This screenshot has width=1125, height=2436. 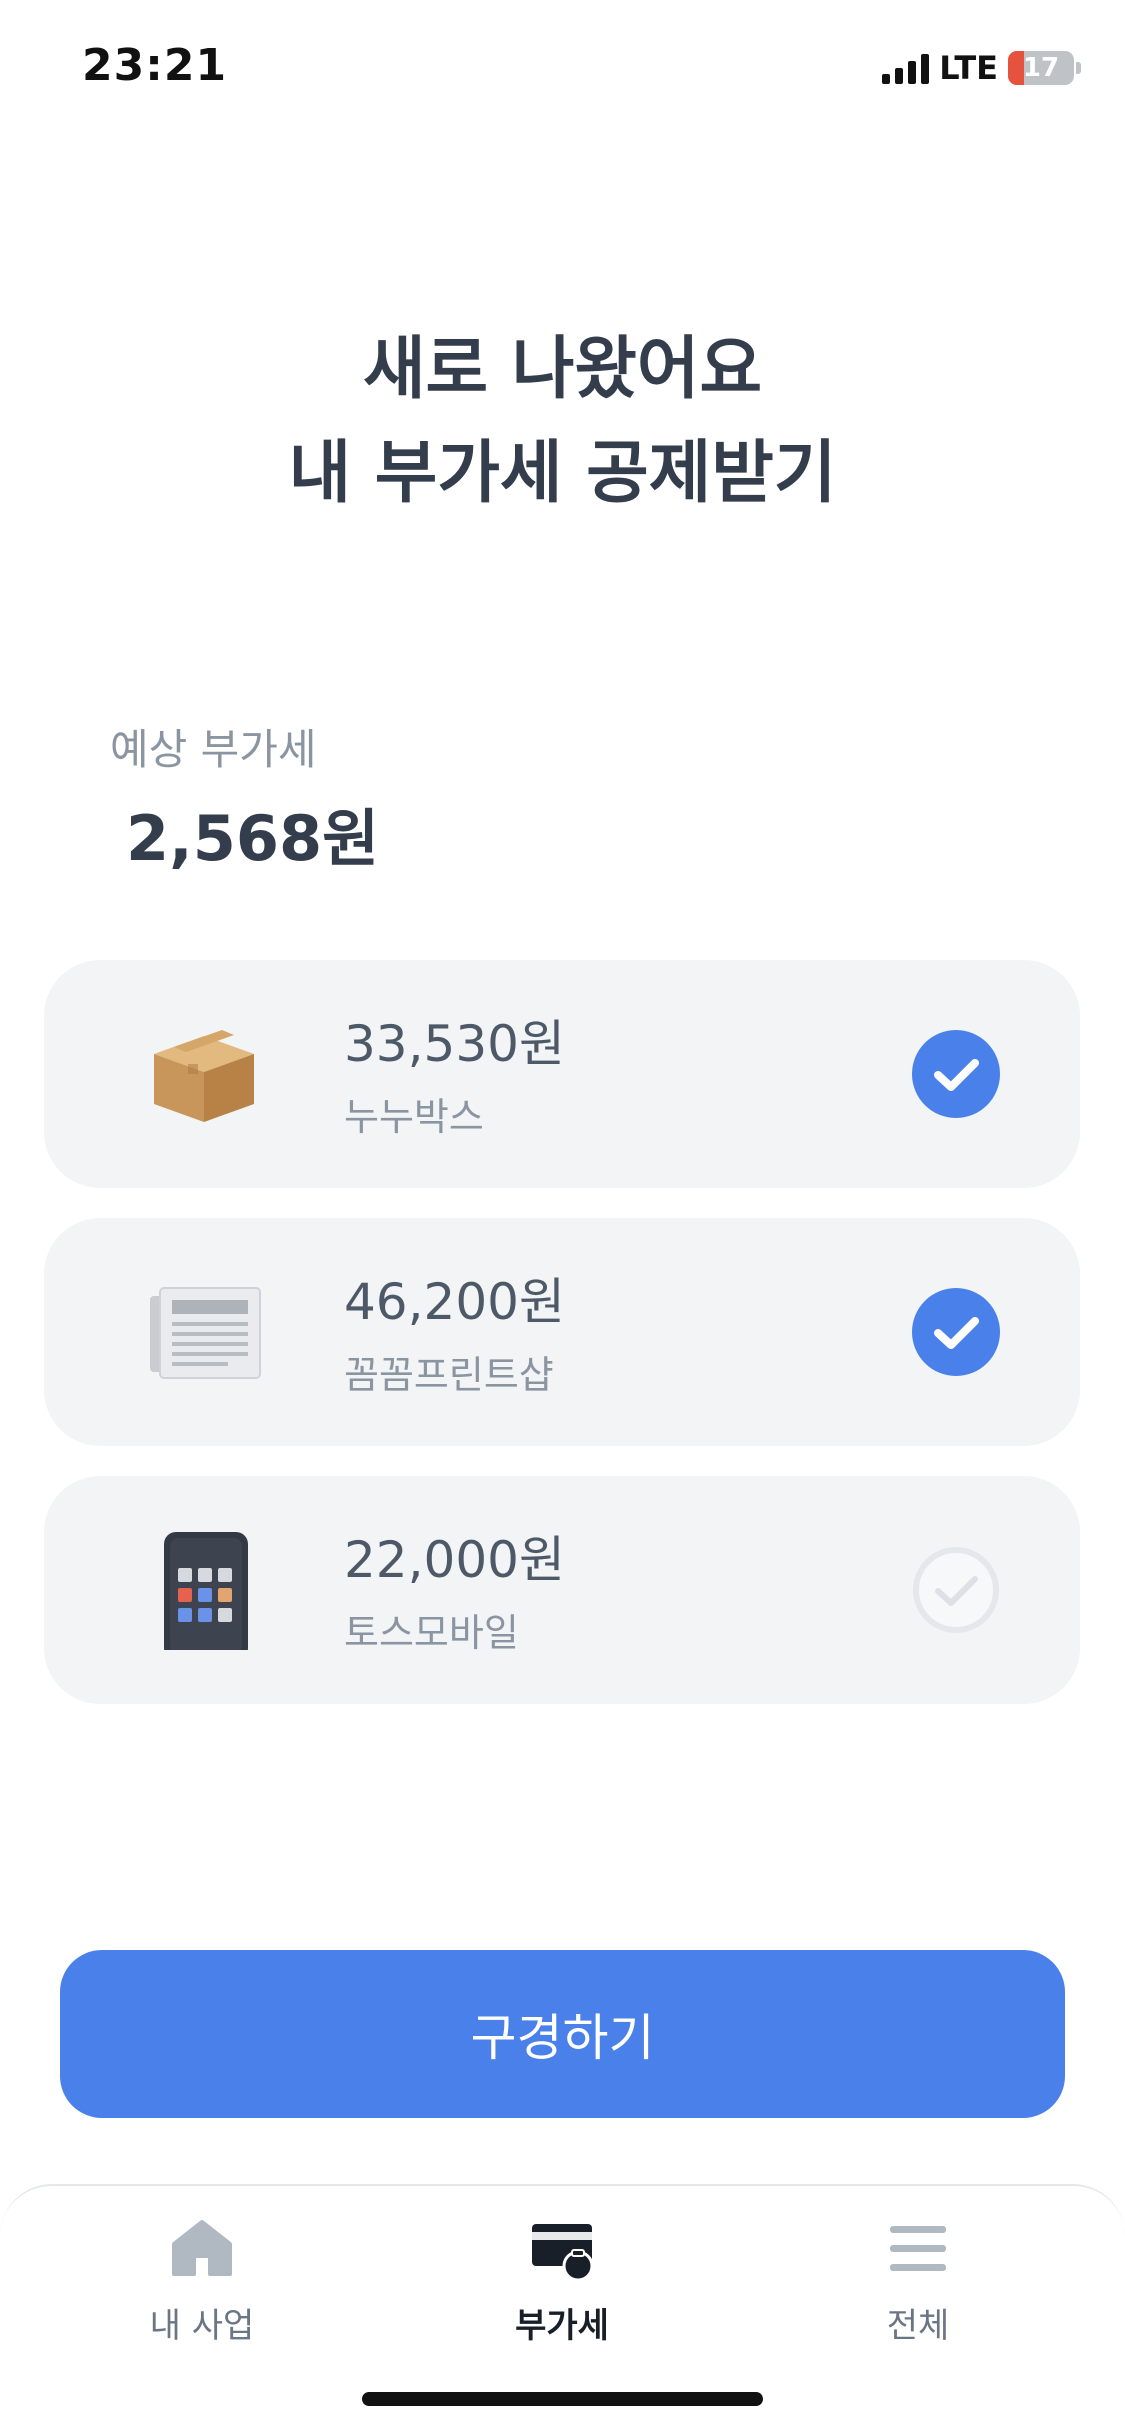 I want to click on deduction-item-card: 33,530원 누누박스, so click(x=562, y=1074).